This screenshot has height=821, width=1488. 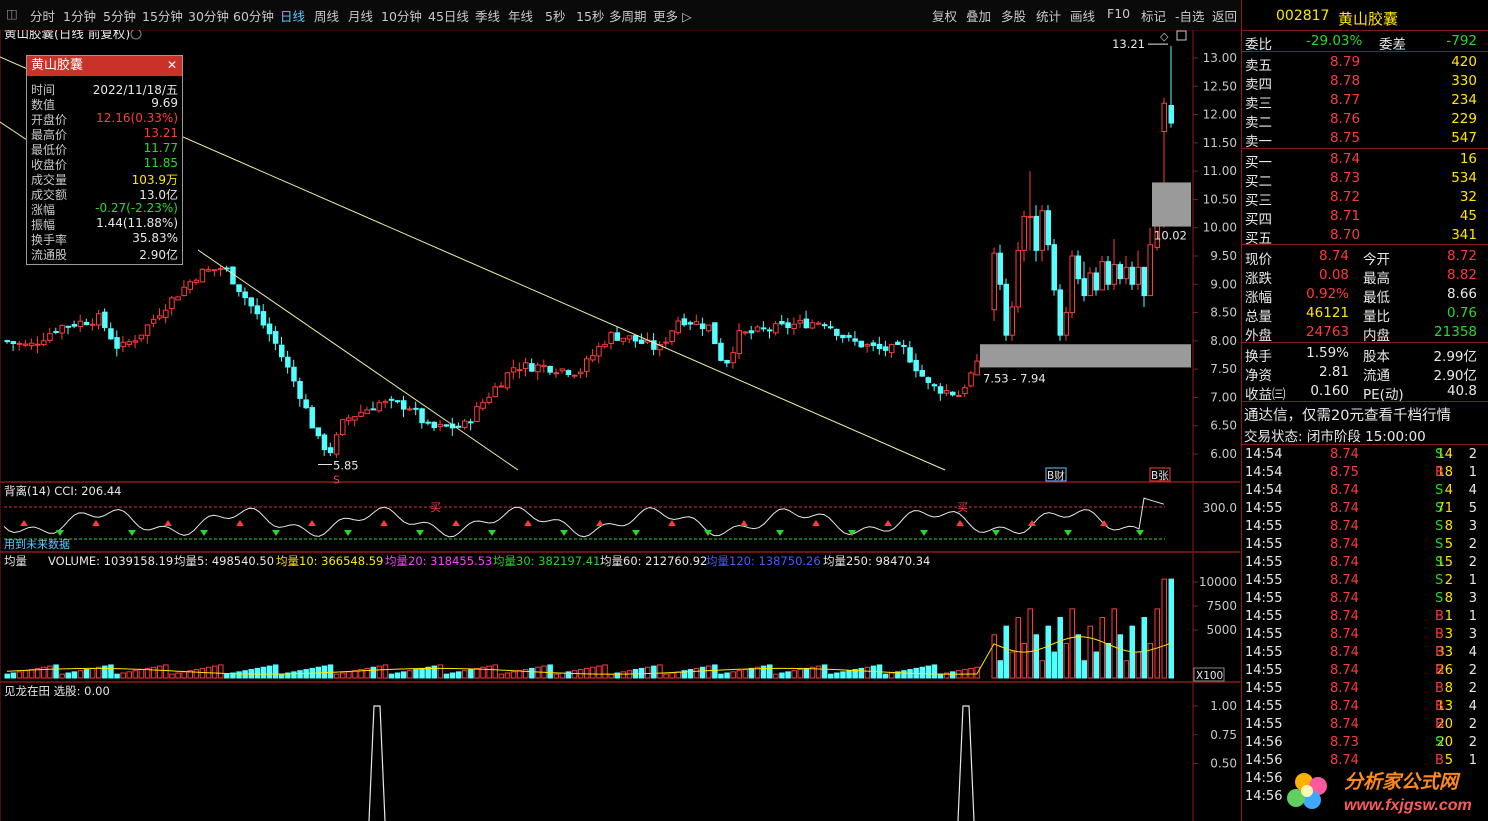 What do you see at coordinates (1048, 15) in the screenshot?
I see `tool-3: 统计` at bounding box center [1048, 15].